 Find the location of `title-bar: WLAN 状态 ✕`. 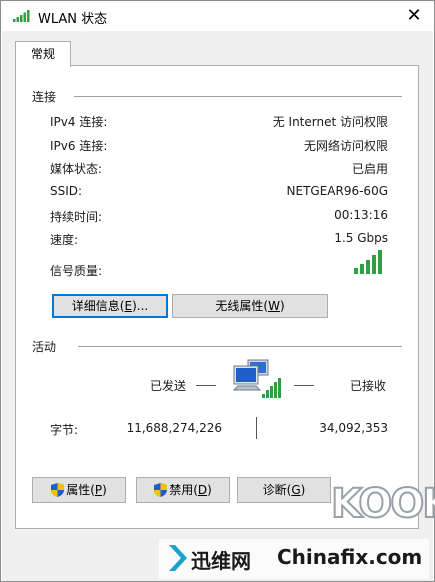

title-bar: WLAN 状态 ✕ is located at coordinates (217, 16).